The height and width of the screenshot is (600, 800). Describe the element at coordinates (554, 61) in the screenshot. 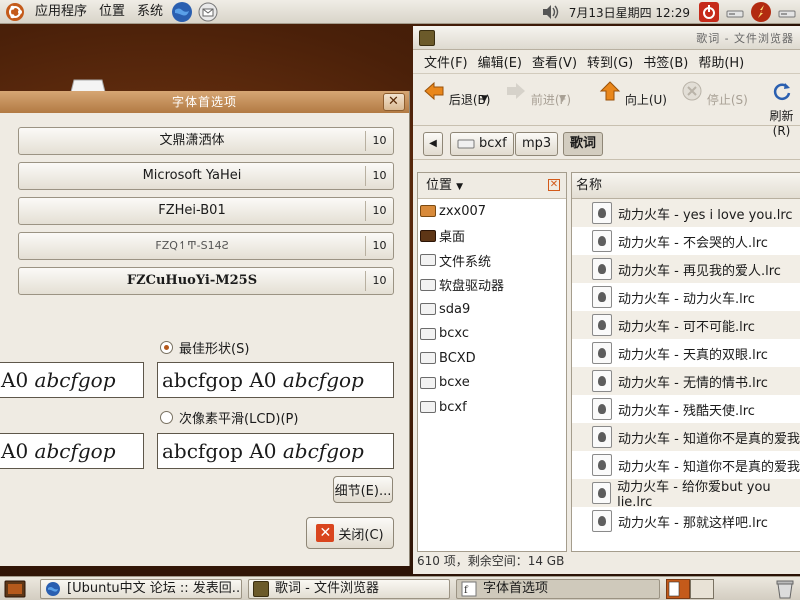

I see `menu-view: 查看(V)` at that location.